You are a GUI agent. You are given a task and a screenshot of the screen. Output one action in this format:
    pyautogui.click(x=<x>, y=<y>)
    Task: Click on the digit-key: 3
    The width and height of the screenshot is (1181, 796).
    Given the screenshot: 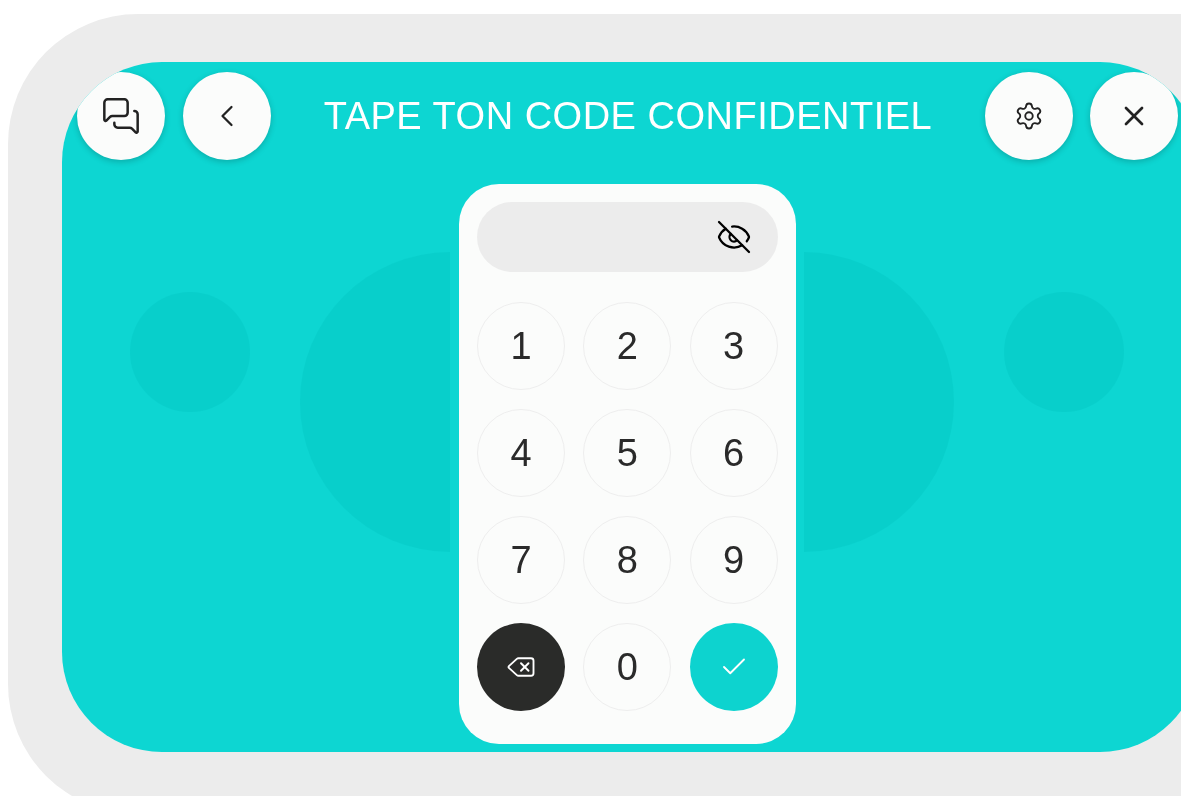 What is the action you would take?
    pyautogui.click(x=733, y=346)
    